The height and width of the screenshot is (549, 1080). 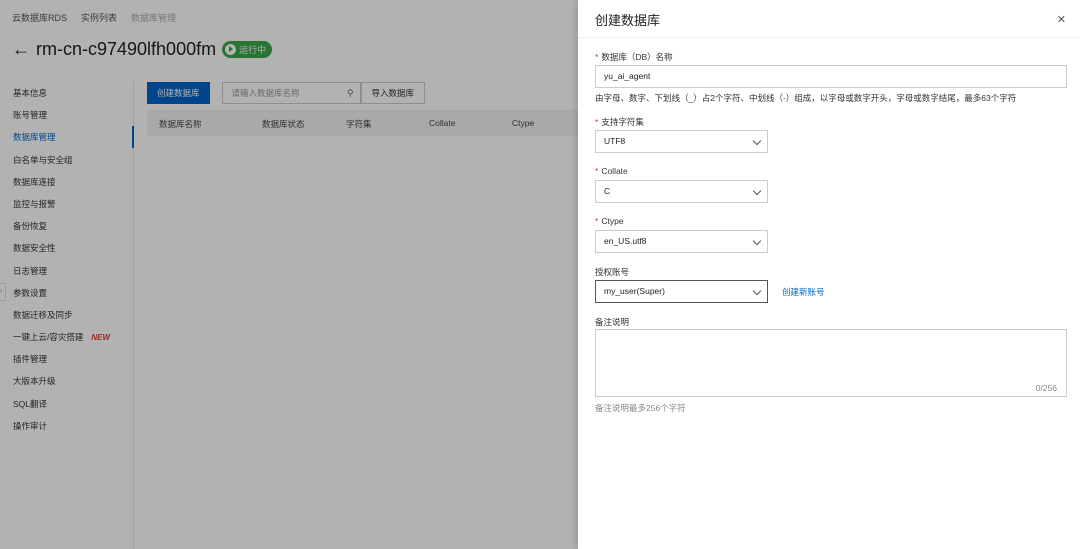 What do you see at coordinates (637, 57) in the screenshot?
I see `db-name-label-text: 数据库（DB）名称` at bounding box center [637, 57].